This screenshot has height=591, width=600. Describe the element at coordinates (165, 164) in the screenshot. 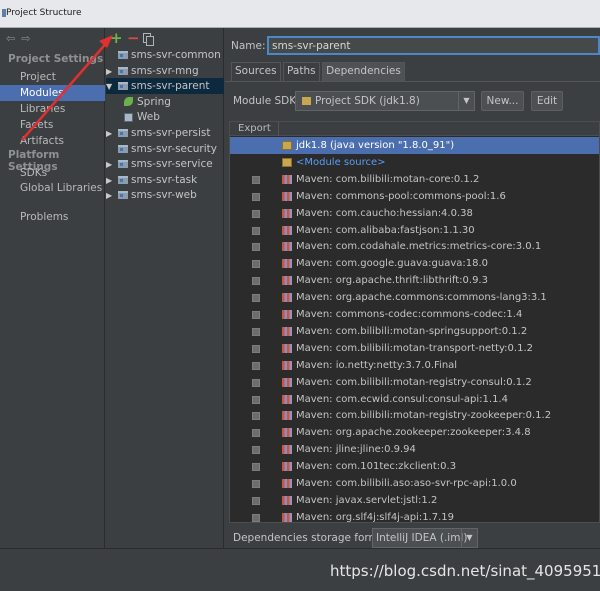

I see `tree-node-sms-svr-service: ▶ sms-svr-service` at that location.